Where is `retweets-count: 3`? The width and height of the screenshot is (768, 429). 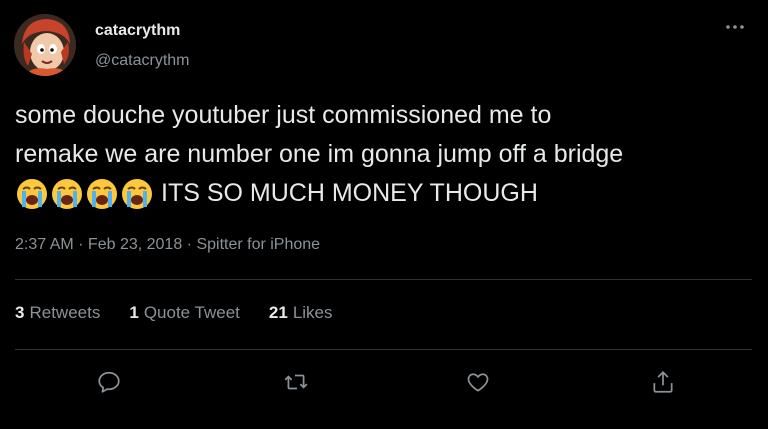 retweets-count: 3 is located at coordinates (20, 312).